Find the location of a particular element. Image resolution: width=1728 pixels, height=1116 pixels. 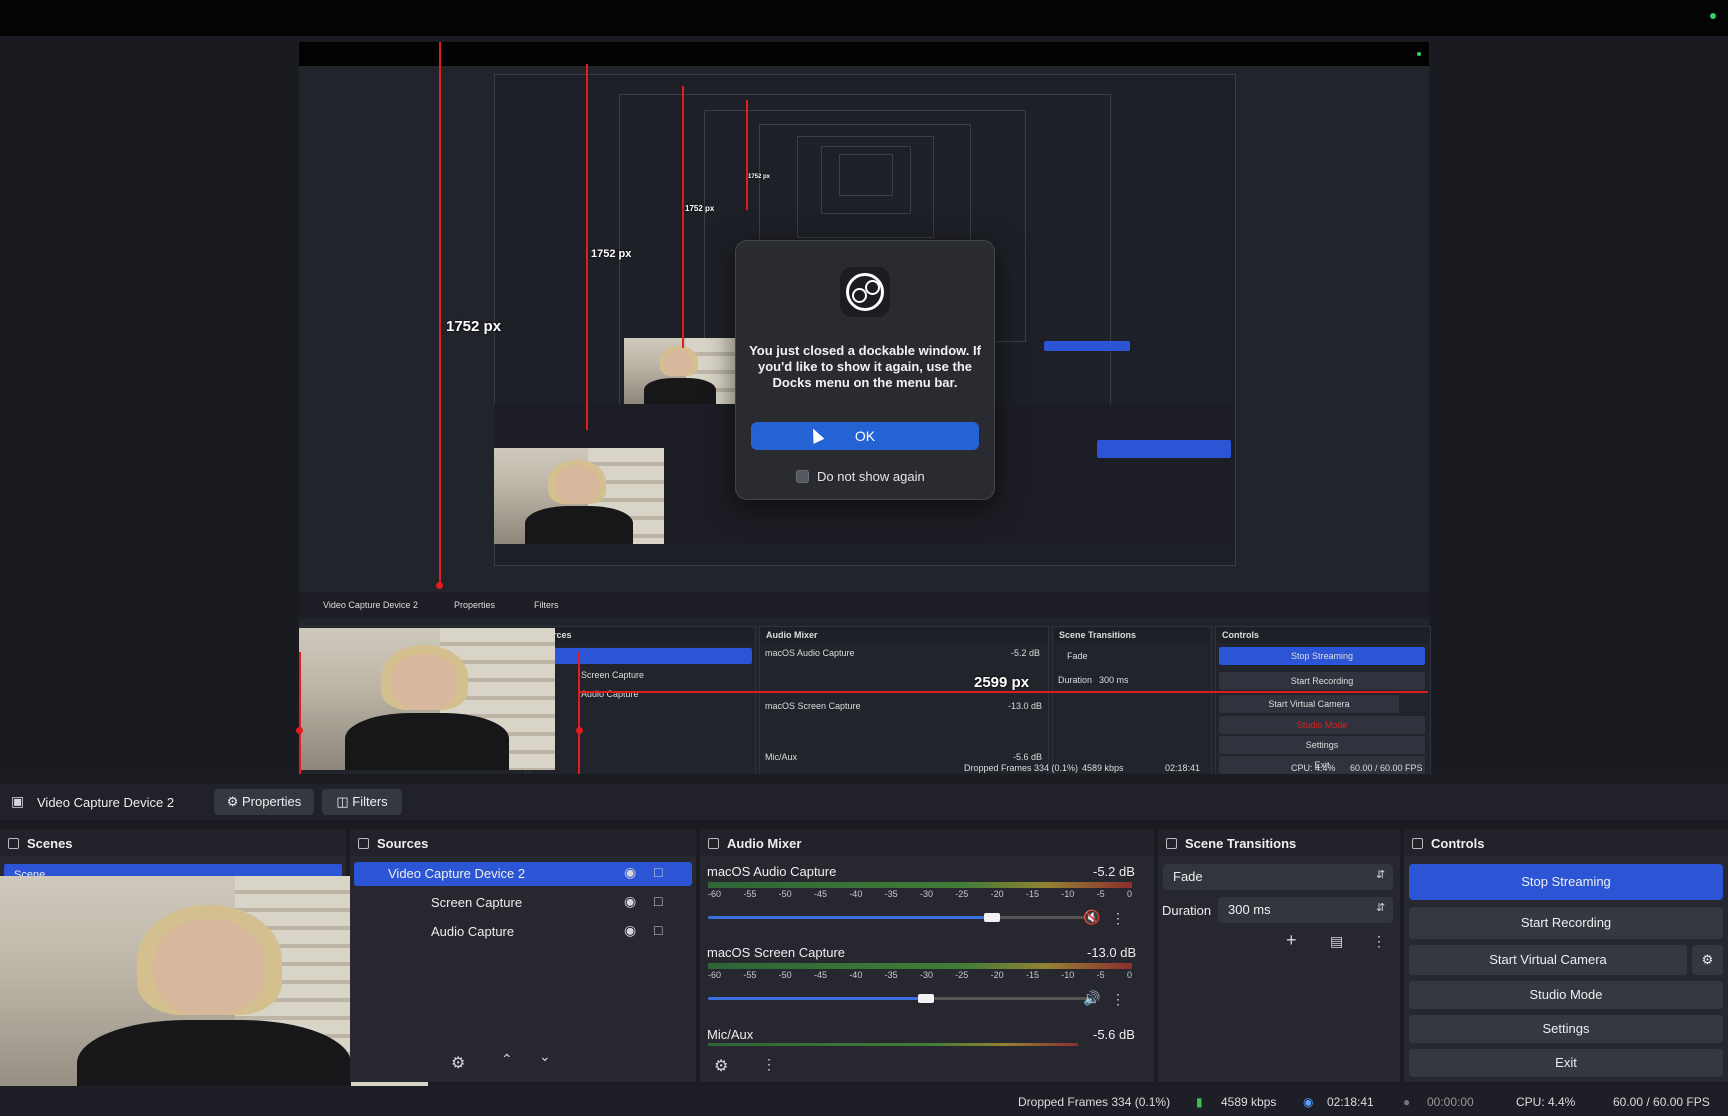

nested-start-recording: Start Recording is located at coordinates (1322, 681).